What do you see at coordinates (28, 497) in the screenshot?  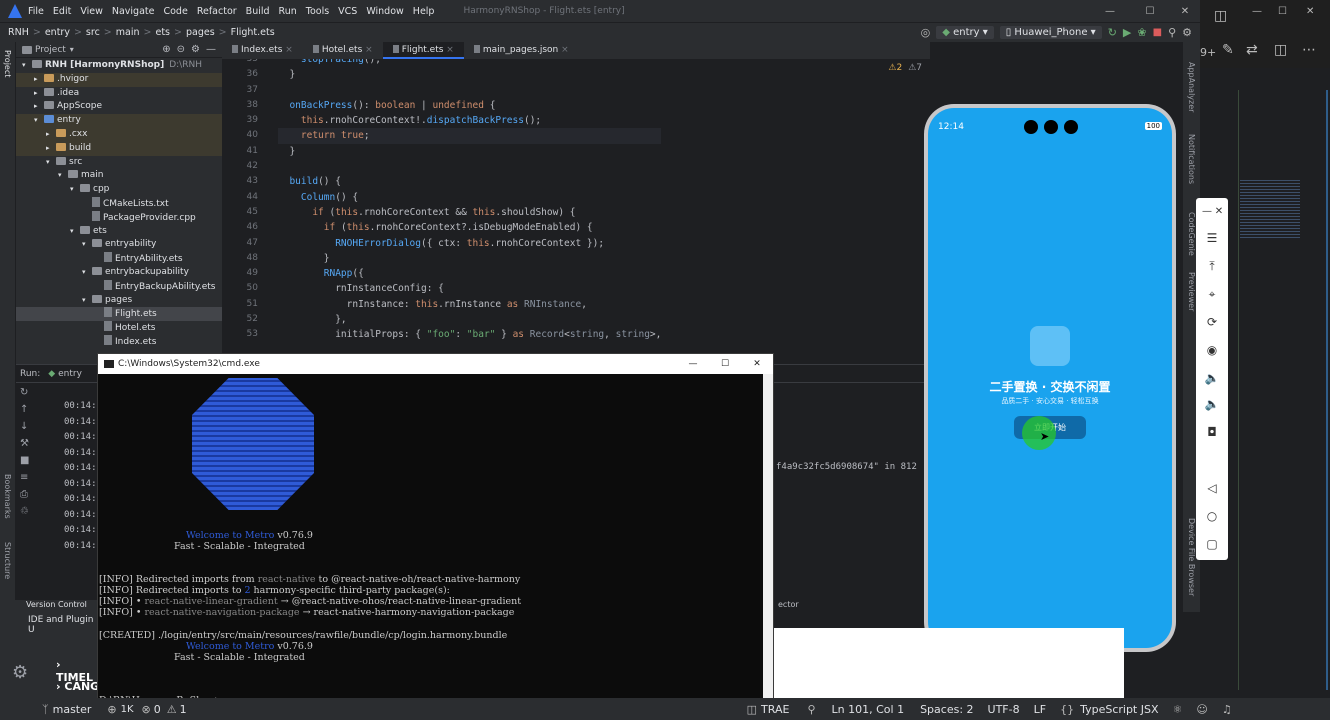 I see `print-icon: ⎙` at bounding box center [28, 497].